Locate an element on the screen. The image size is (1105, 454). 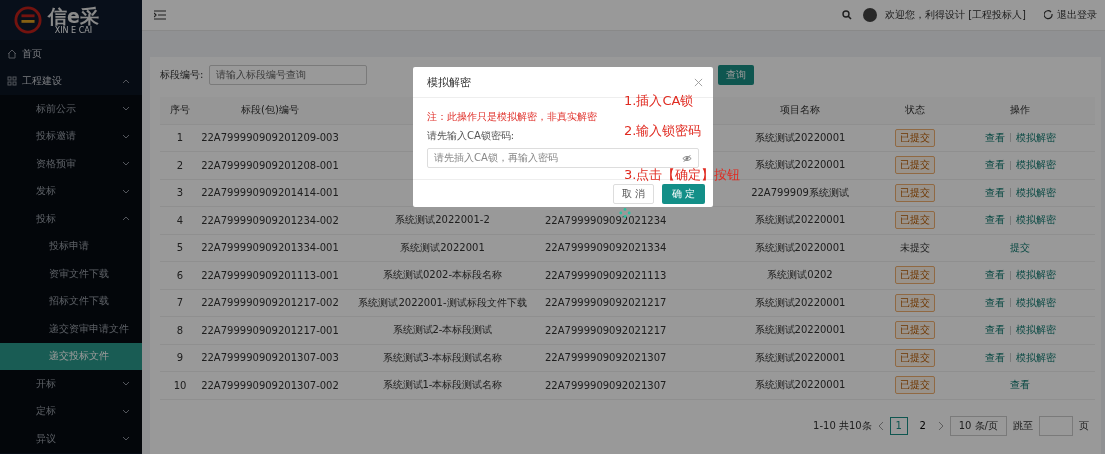
search-button: 查询 is located at coordinates (736, 75).